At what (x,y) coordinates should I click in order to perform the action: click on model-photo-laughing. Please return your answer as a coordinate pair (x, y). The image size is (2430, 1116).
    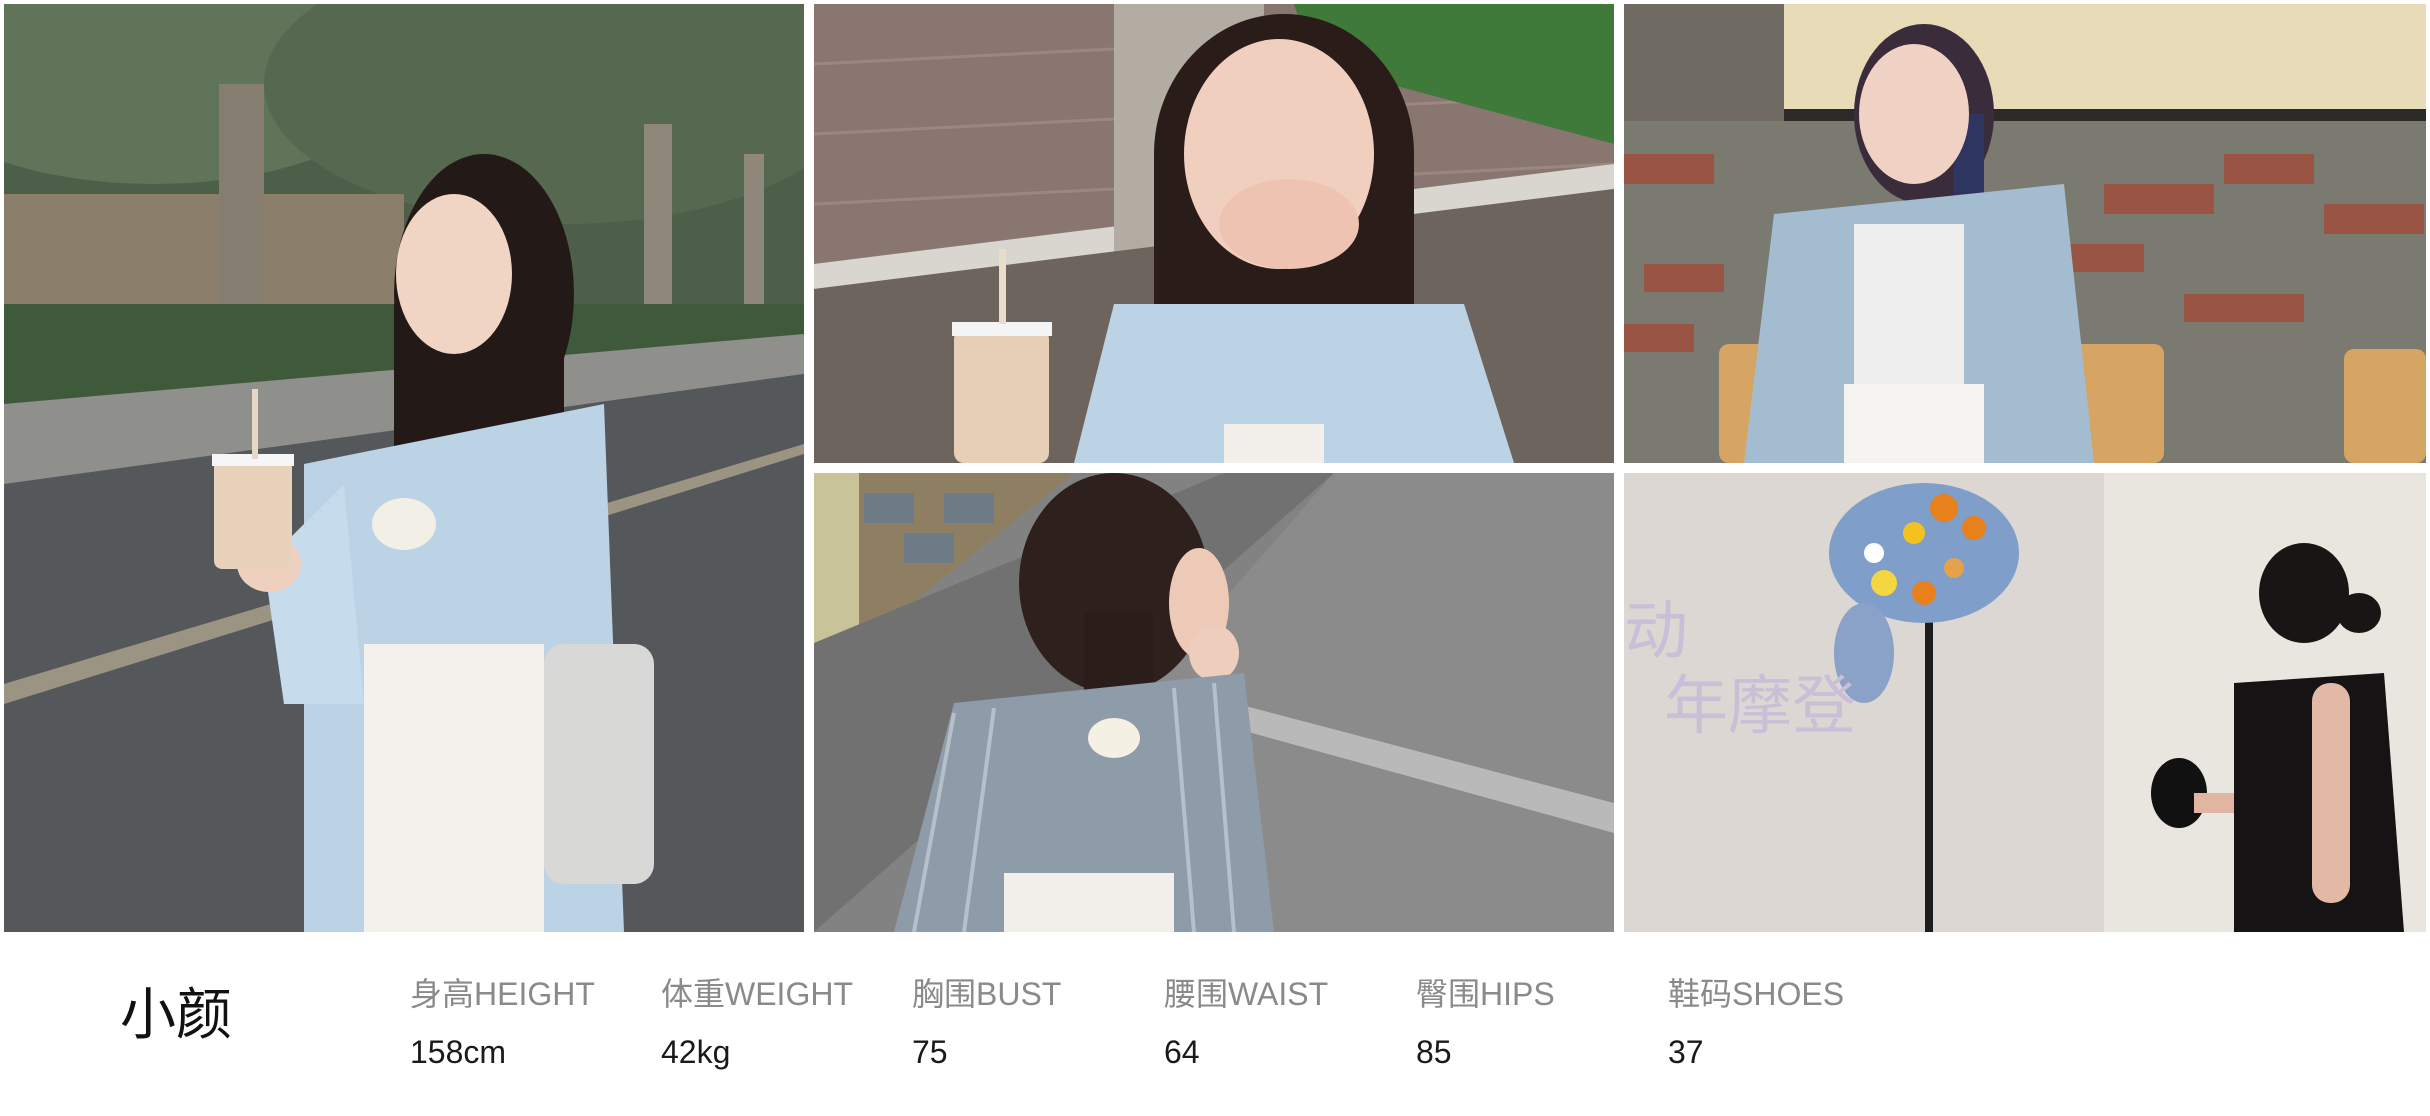
    Looking at the image, I should click on (1214, 233).